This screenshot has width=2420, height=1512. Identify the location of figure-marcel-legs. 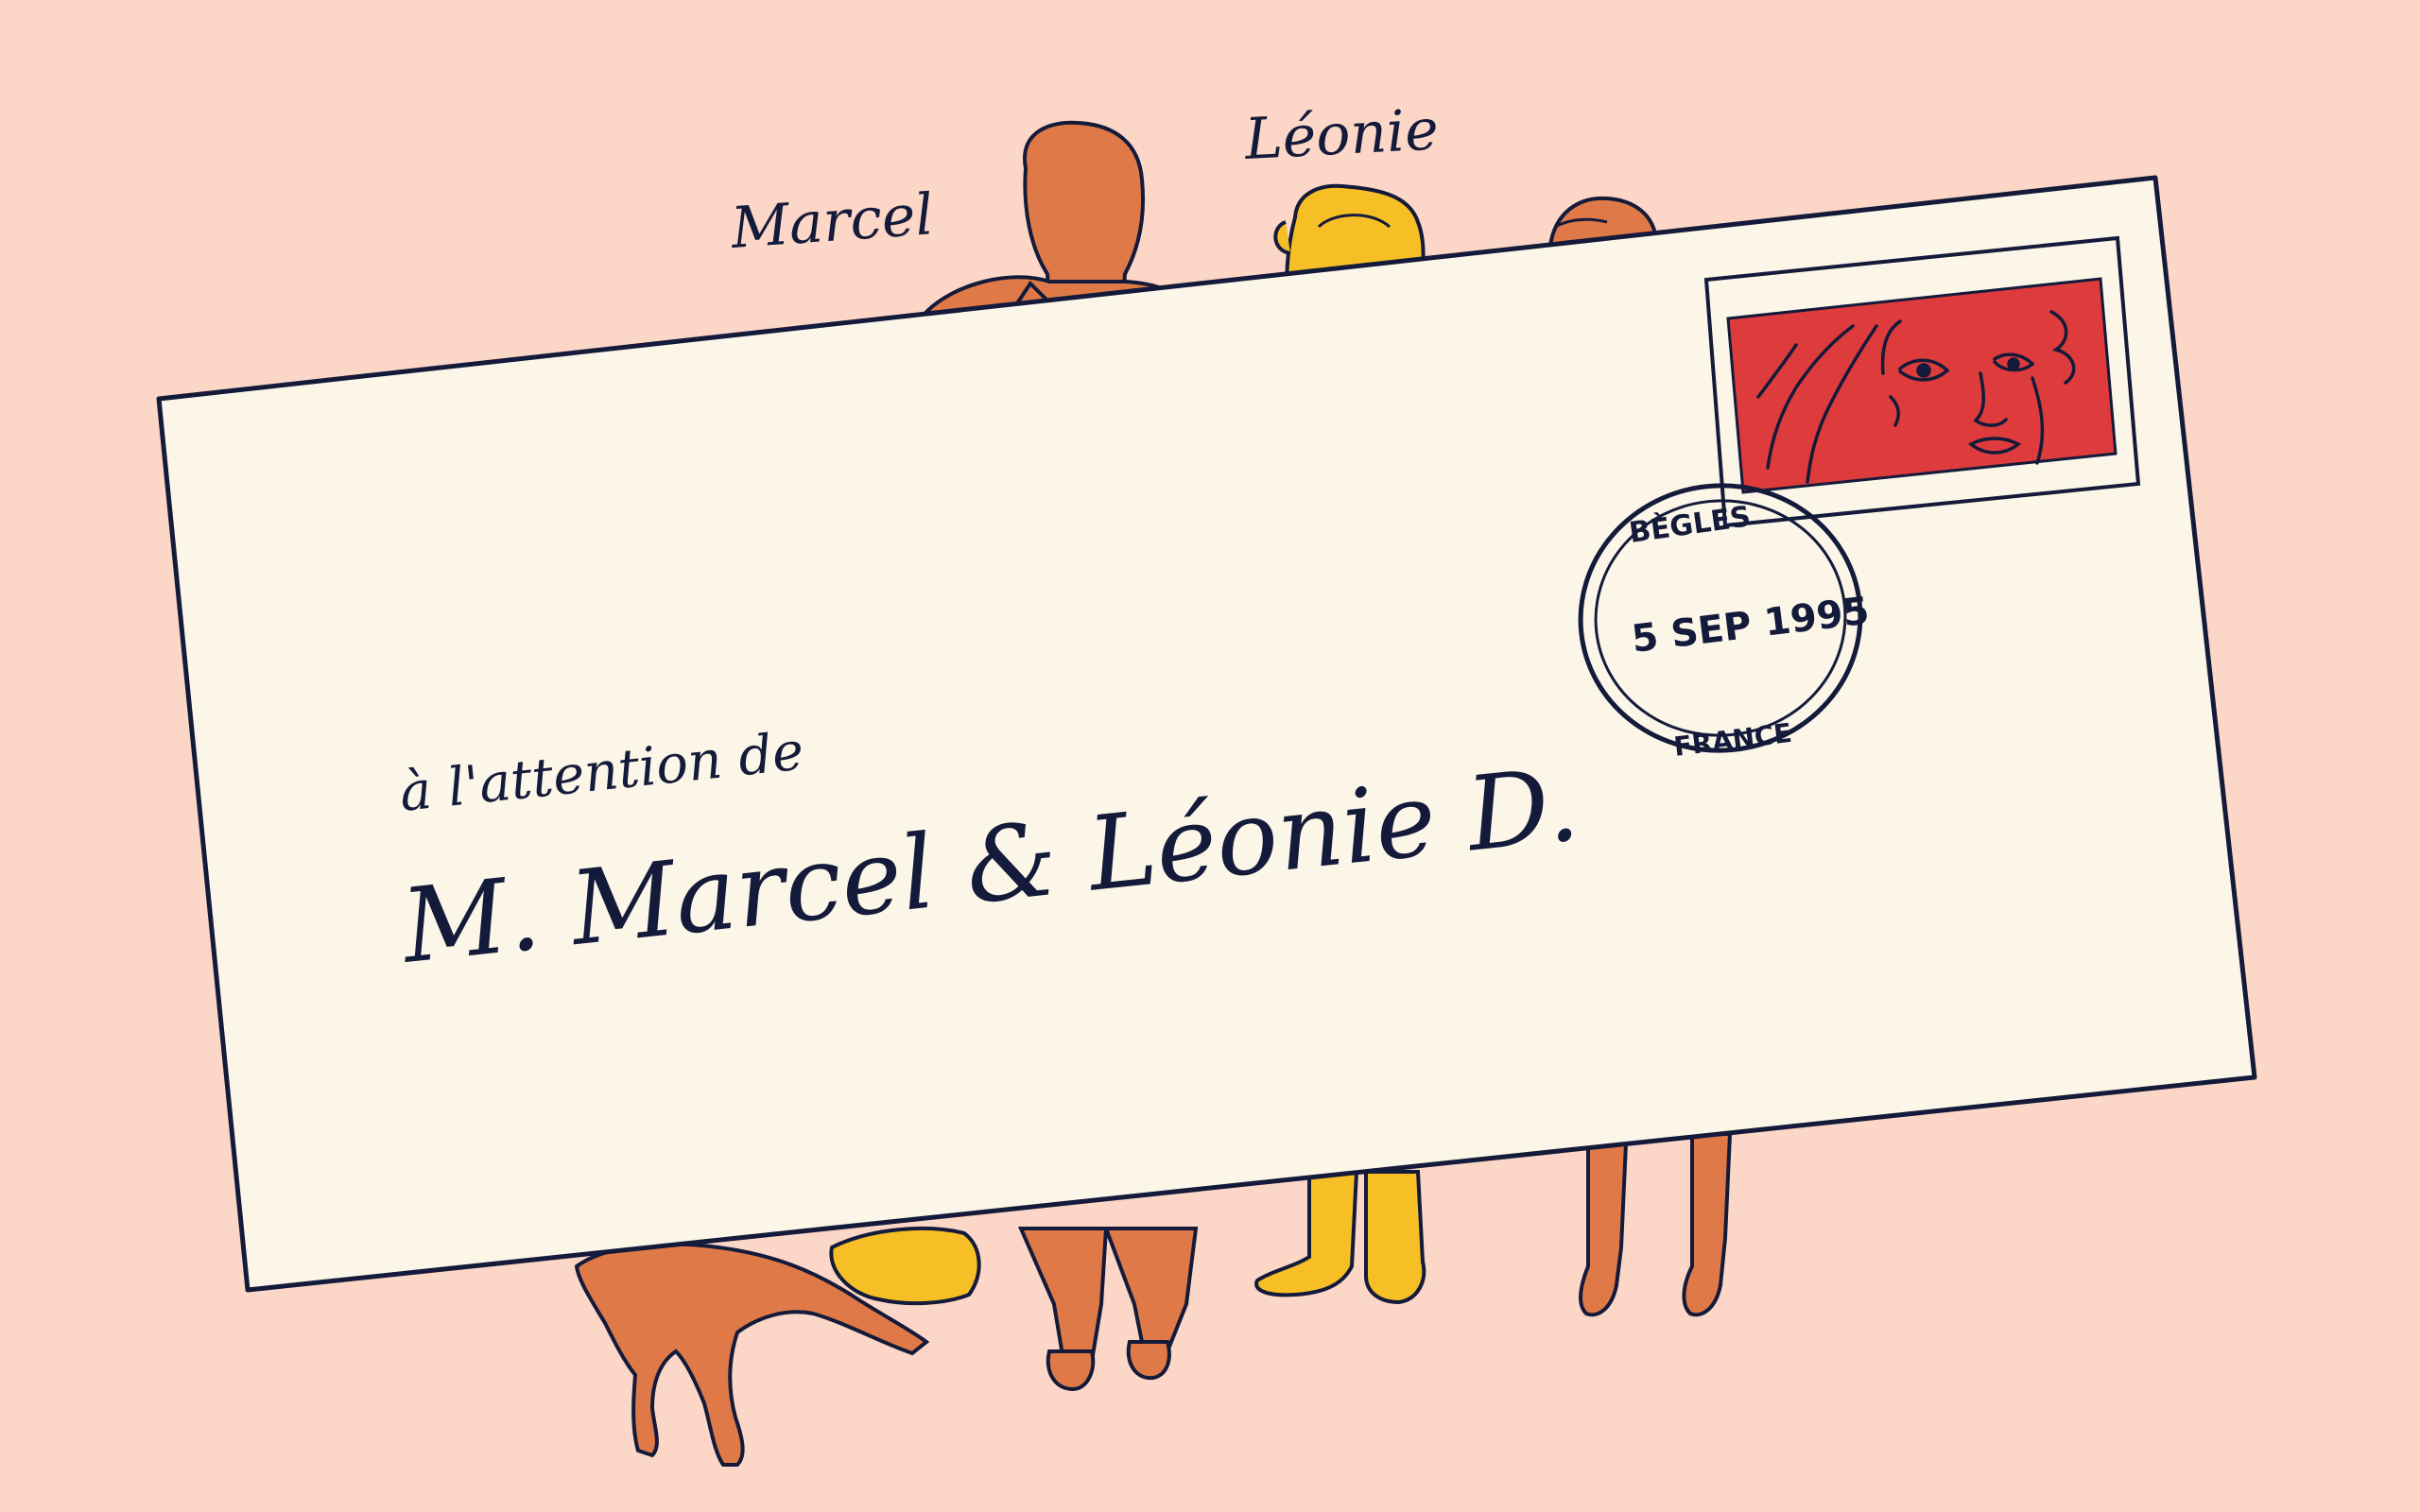
(1108, 1309).